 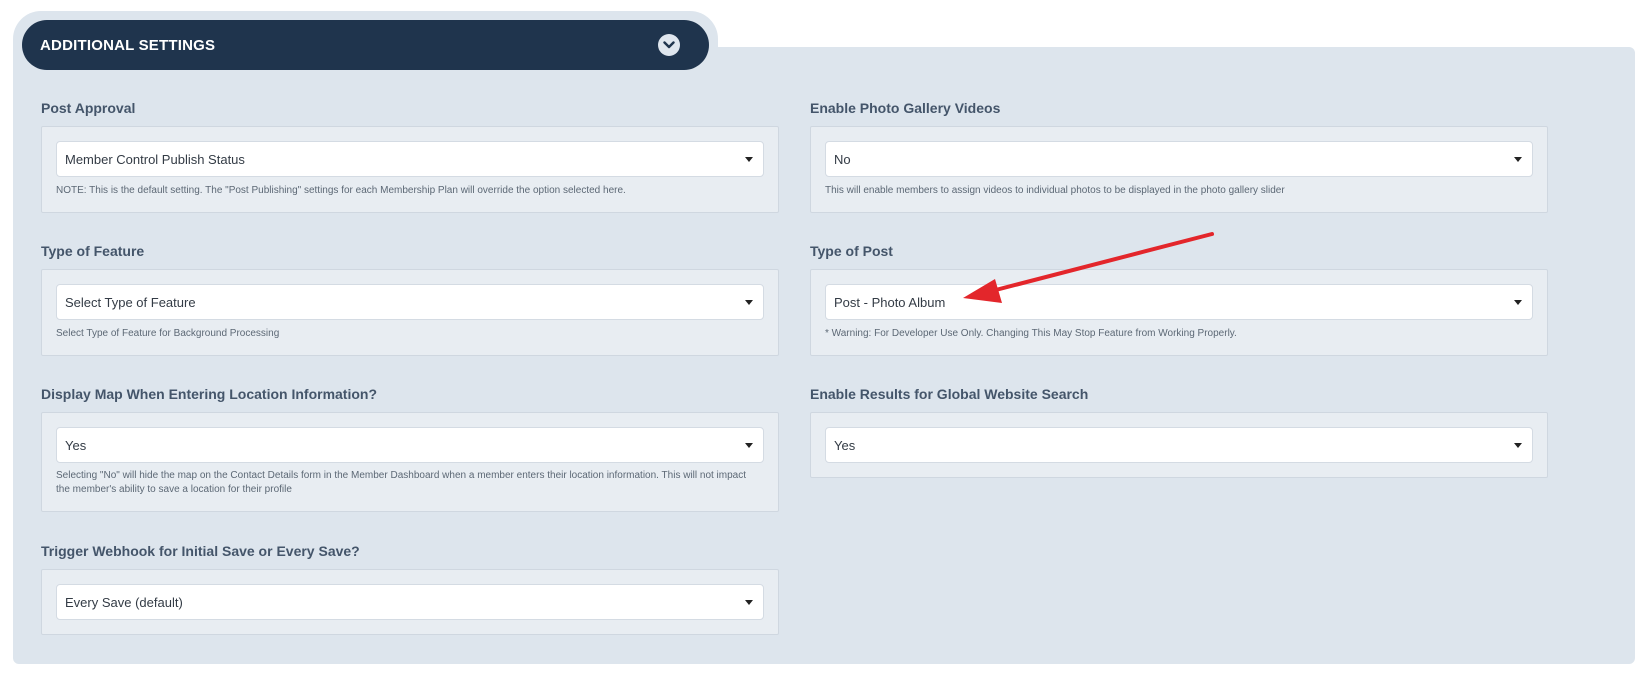 I want to click on global-search-select: Yes, so click(x=1179, y=445).